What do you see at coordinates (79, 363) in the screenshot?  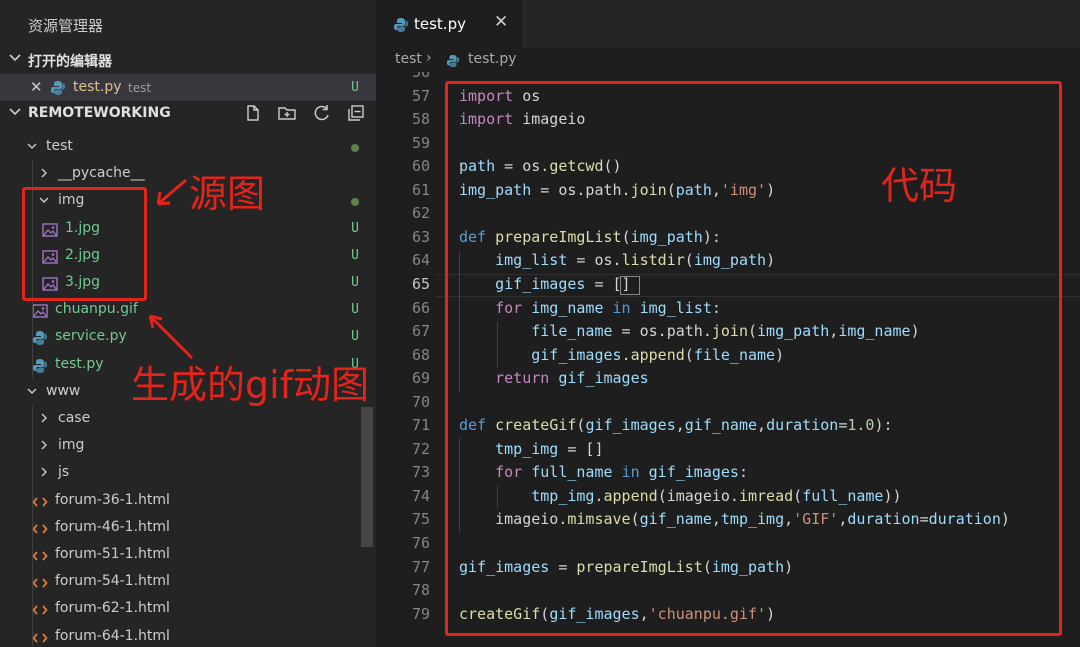 I see `tree-label: test.py` at bounding box center [79, 363].